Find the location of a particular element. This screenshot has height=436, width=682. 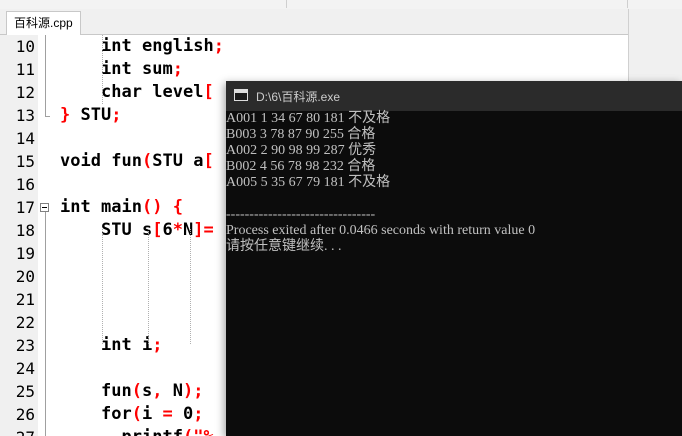

code-text: fun(s, N); is located at coordinates (152, 391).